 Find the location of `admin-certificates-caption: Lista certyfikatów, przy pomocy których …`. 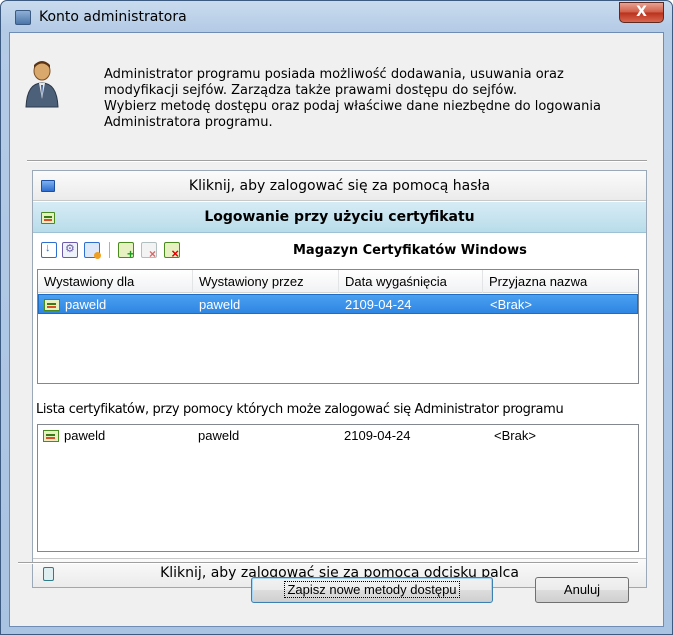

admin-certificates-caption: Lista certyfikatów, przy pomocy których … is located at coordinates (300, 409).